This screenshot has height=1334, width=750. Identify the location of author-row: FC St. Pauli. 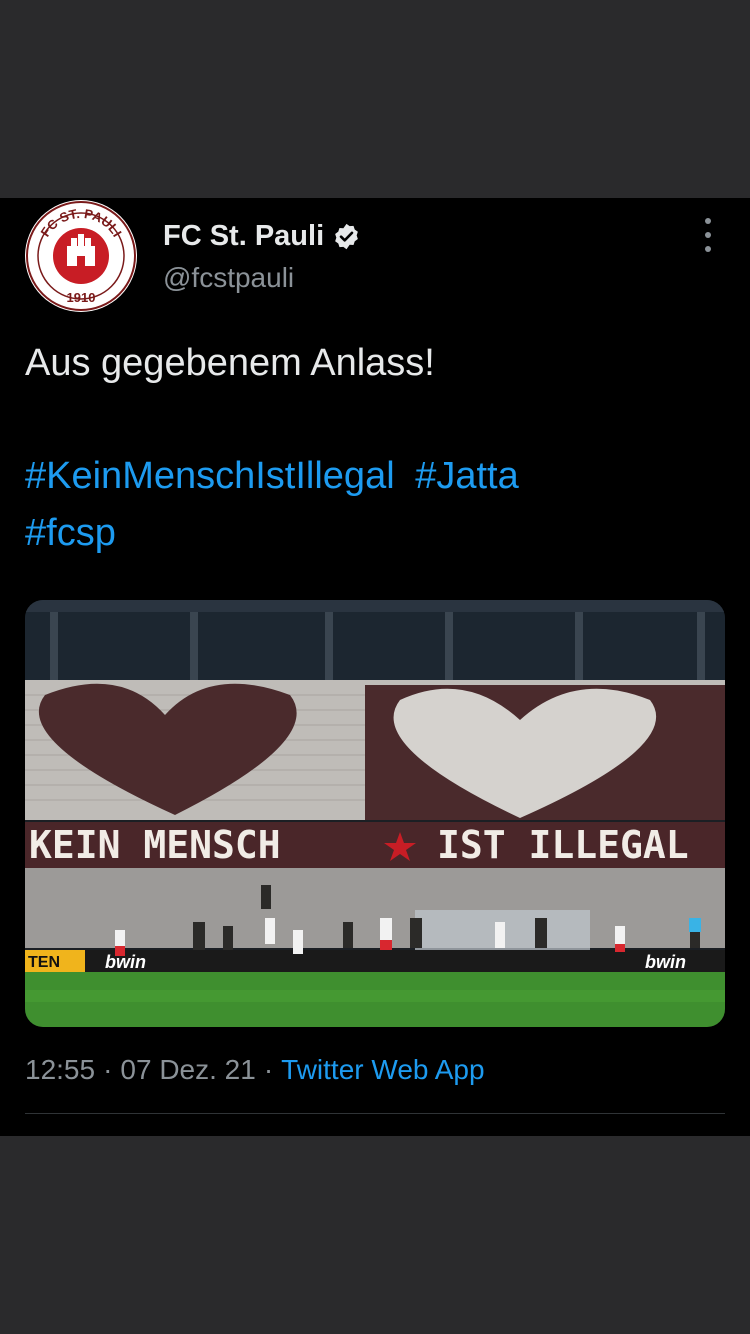
(262, 236).